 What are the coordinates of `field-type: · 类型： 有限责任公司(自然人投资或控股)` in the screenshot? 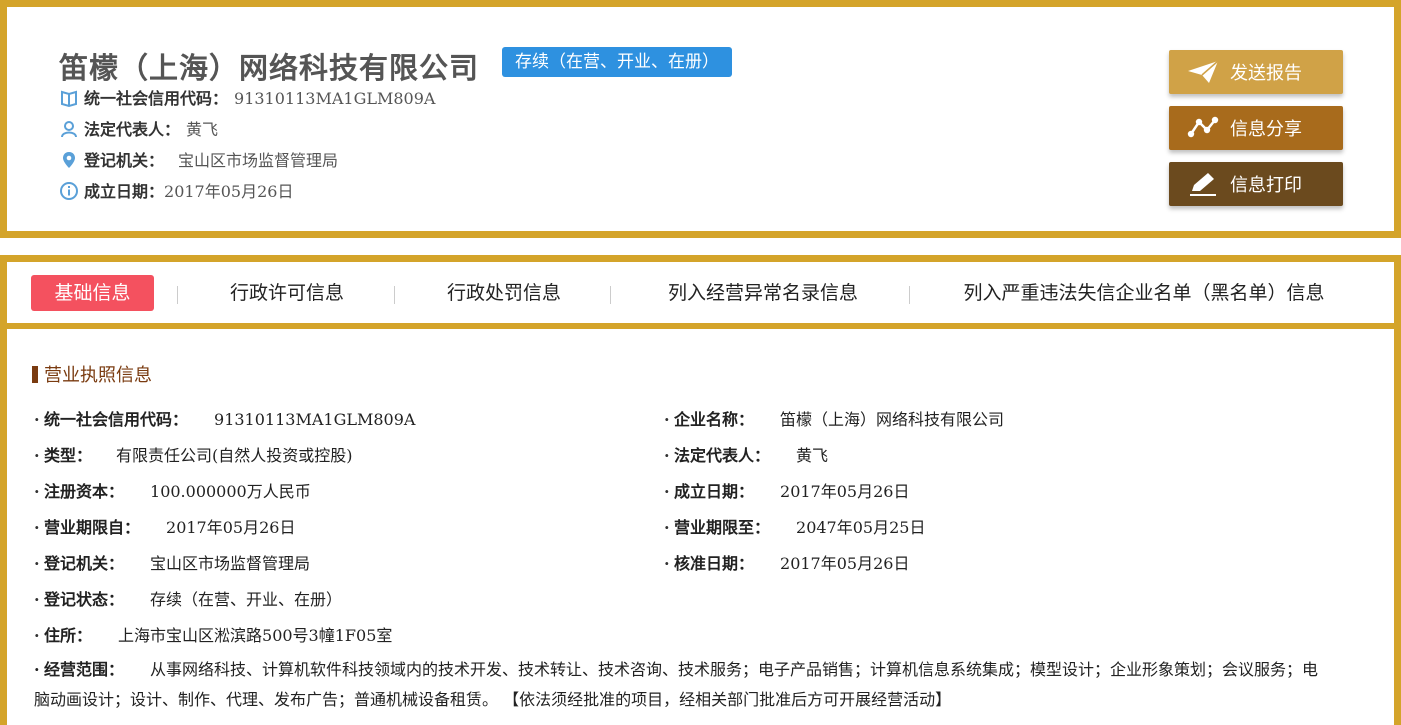 It's located at (193, 455).